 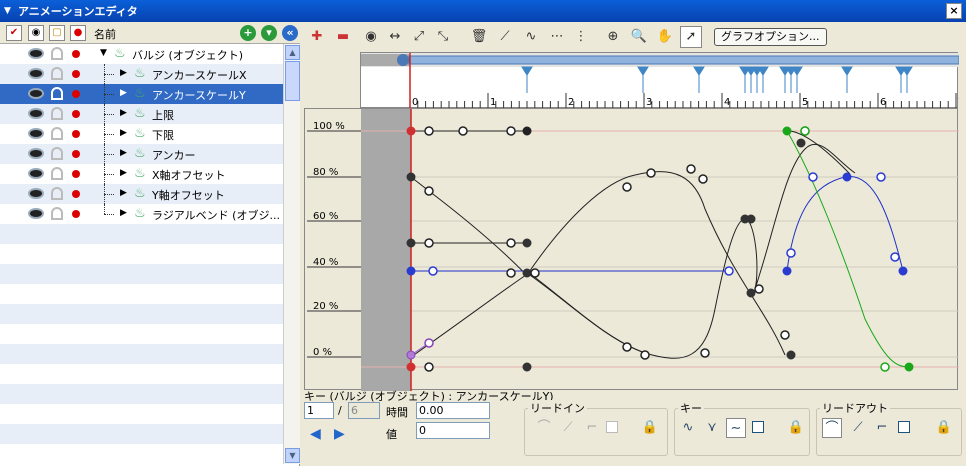 I want to click on curve-radial-bend, so click(x=848, y=249).